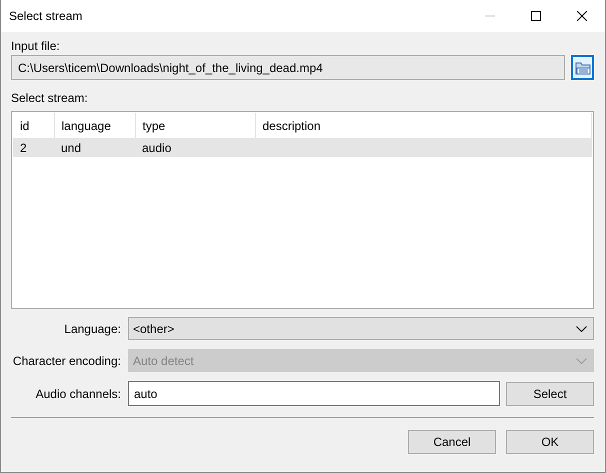 The height and width of the screenshot is (473, 606). What do you see at coordinates (92, 329) in the screenshot?
I see `field-label: Language:` at bounding box center [92, 329].